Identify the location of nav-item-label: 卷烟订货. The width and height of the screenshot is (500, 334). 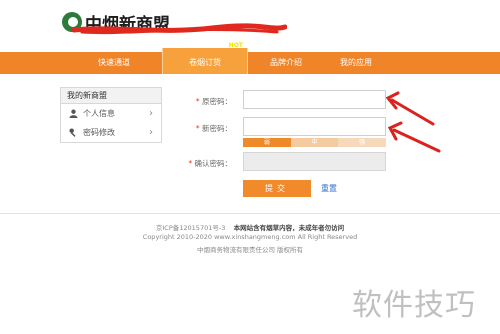
(205, 62).